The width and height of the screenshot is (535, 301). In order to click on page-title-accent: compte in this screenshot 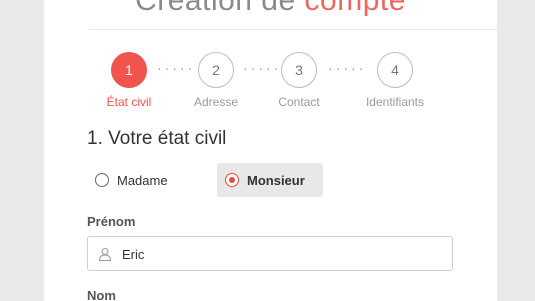, I will do `click(355, 8)`.